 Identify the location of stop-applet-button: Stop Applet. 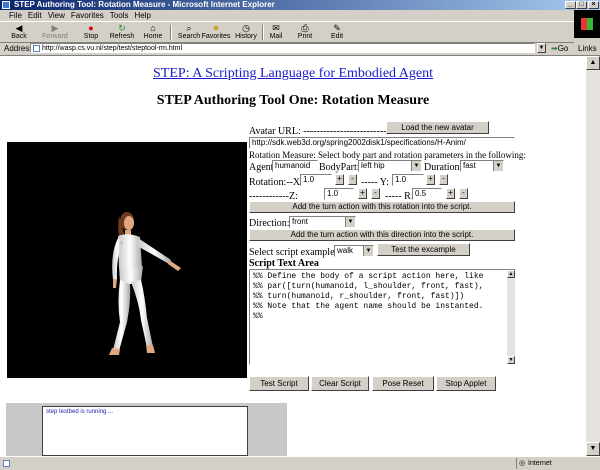
(466, 383).